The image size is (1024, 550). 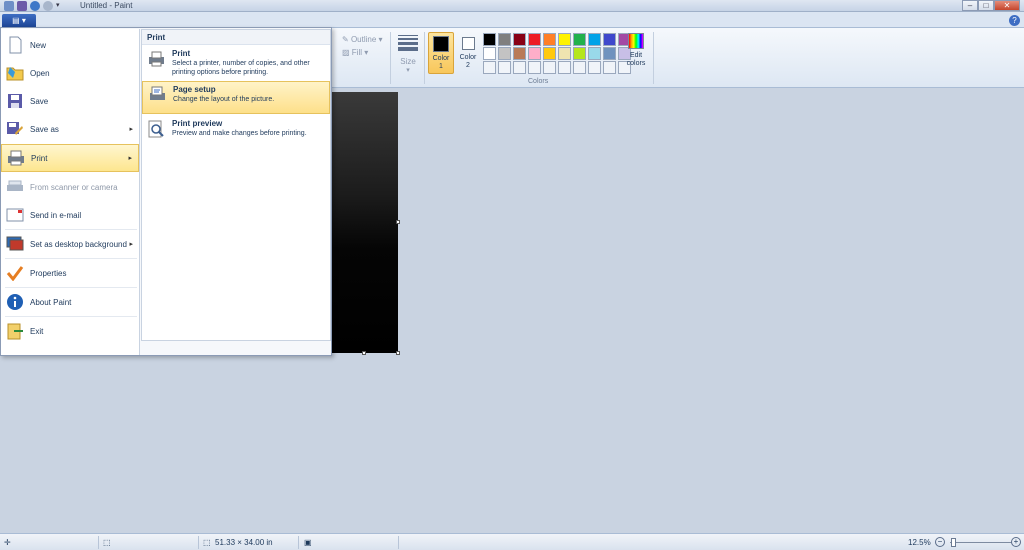 I want to click on menu-item-set-as-desktop-background: Set as desktop background ▸, so click(x=70, y=244).